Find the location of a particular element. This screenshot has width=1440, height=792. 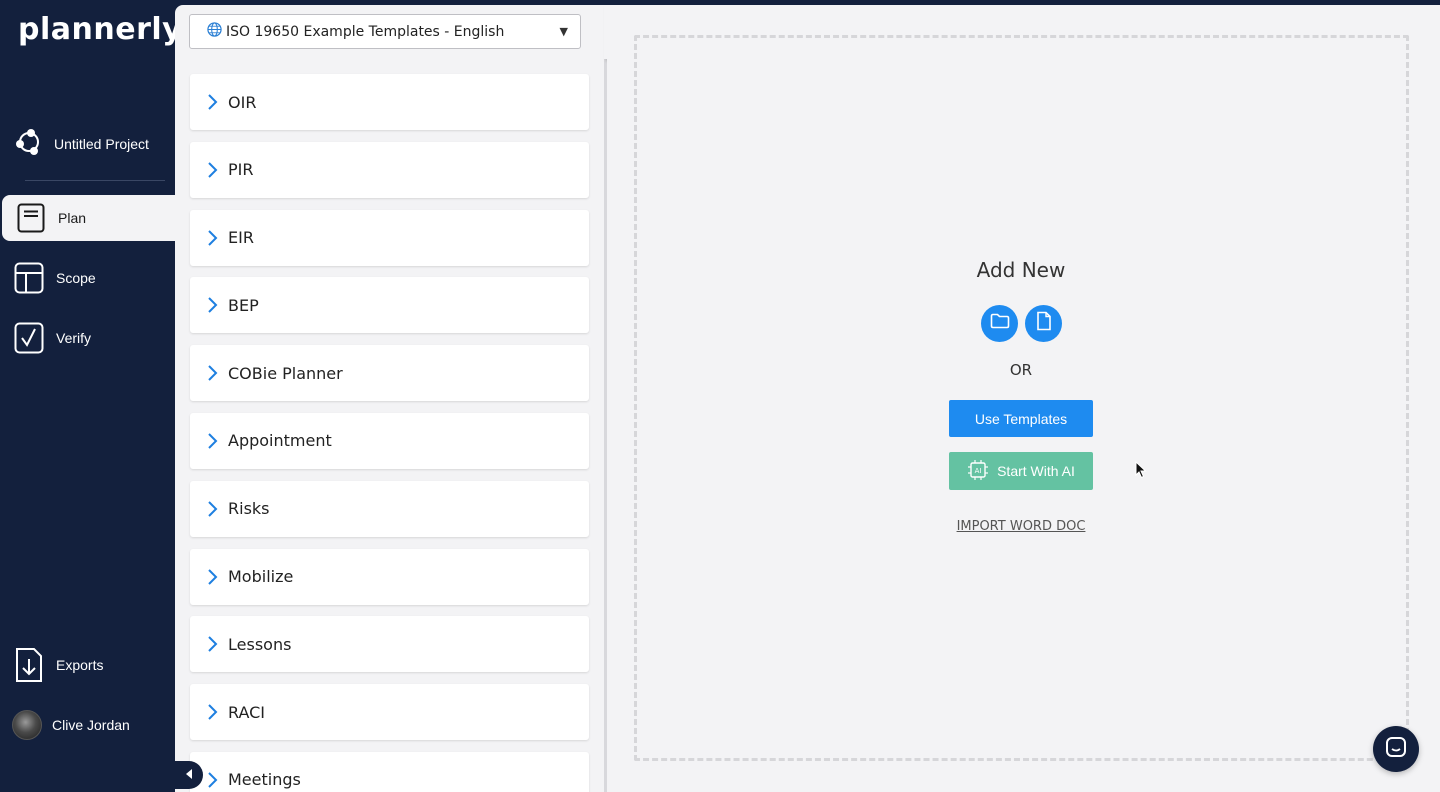

export-icon is located at coordinates (29, 665).